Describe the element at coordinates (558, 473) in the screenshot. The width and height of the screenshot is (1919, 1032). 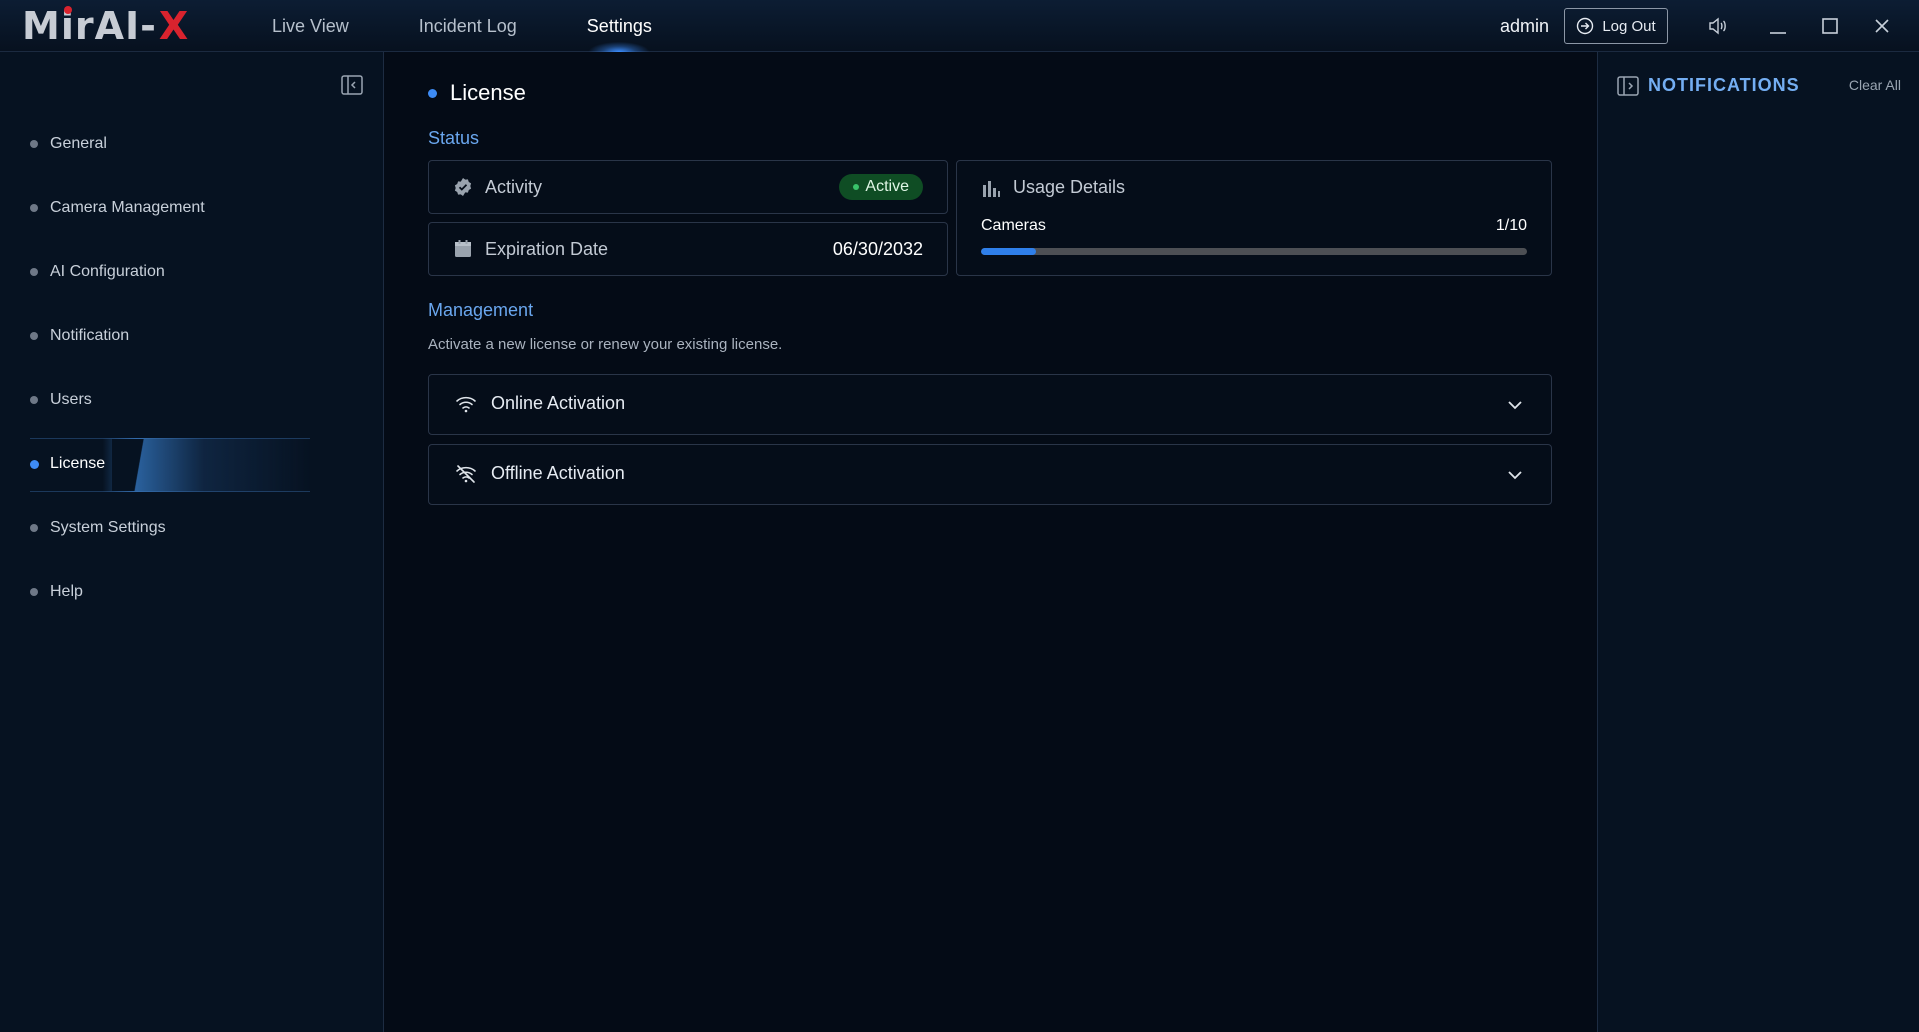
I see `offline-activation-label: Offline Activation` at that location.